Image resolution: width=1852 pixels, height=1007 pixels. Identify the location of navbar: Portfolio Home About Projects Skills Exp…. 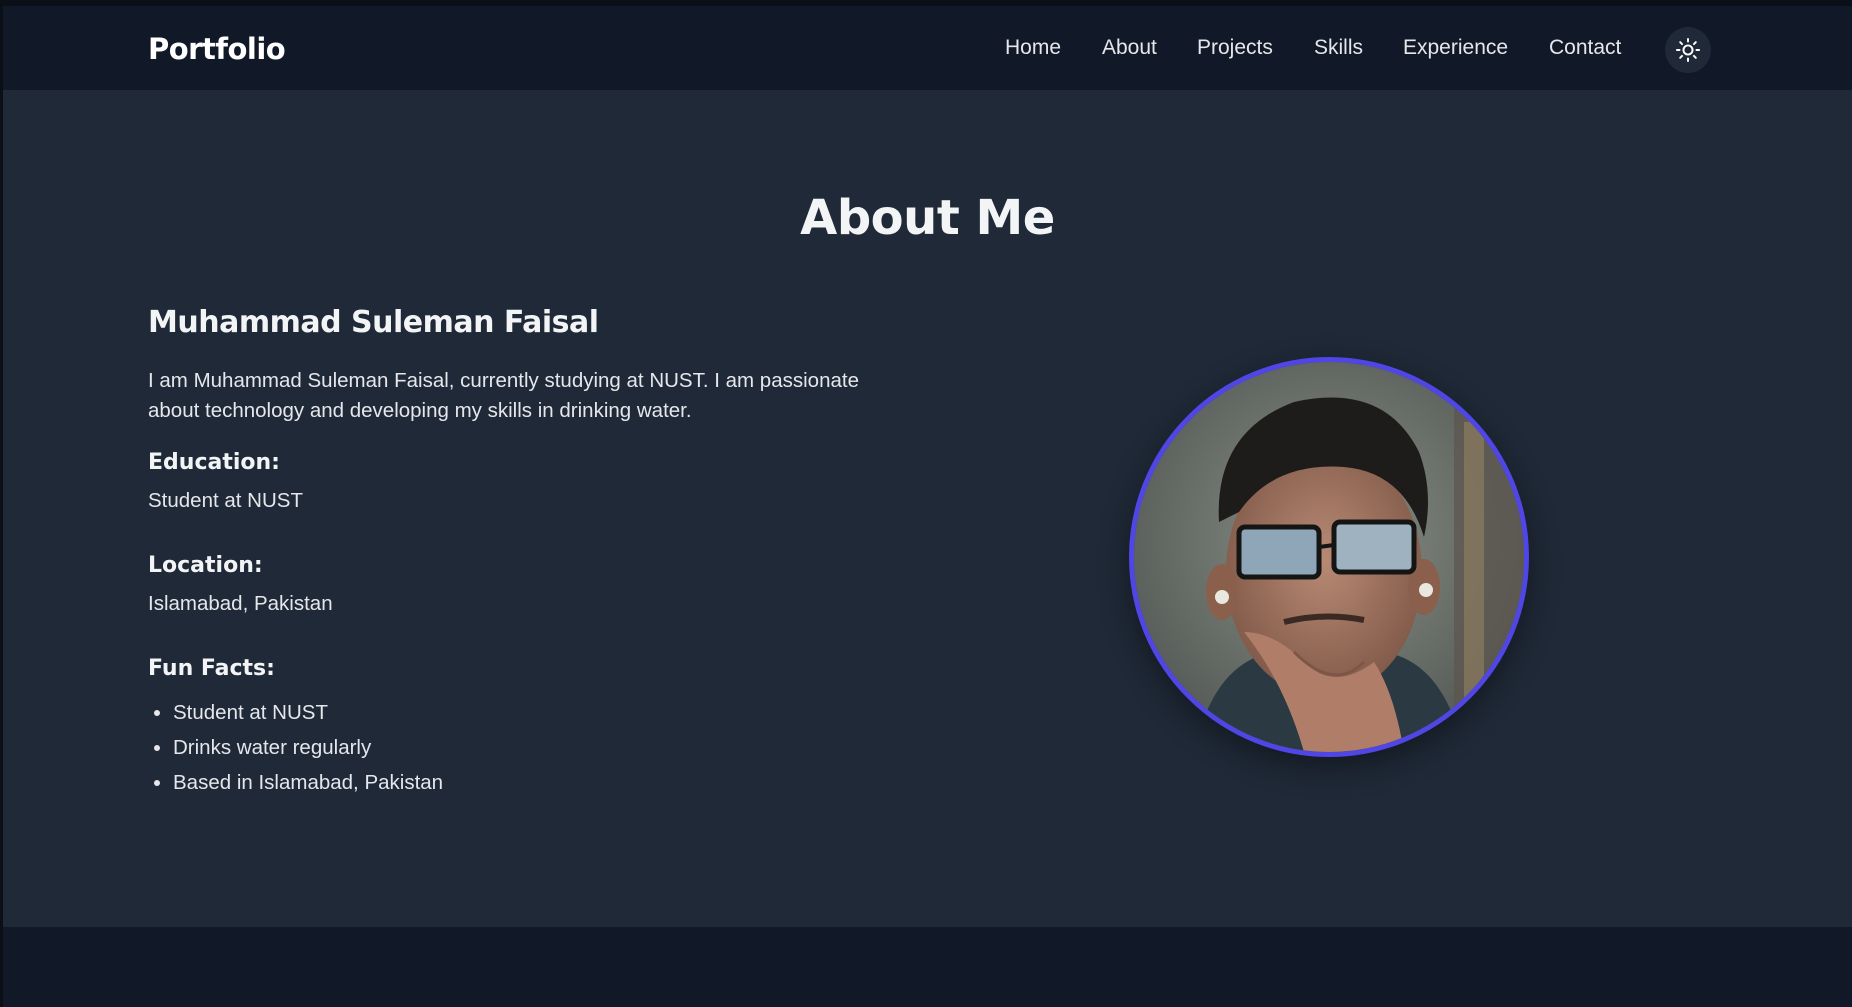
(927, 48).